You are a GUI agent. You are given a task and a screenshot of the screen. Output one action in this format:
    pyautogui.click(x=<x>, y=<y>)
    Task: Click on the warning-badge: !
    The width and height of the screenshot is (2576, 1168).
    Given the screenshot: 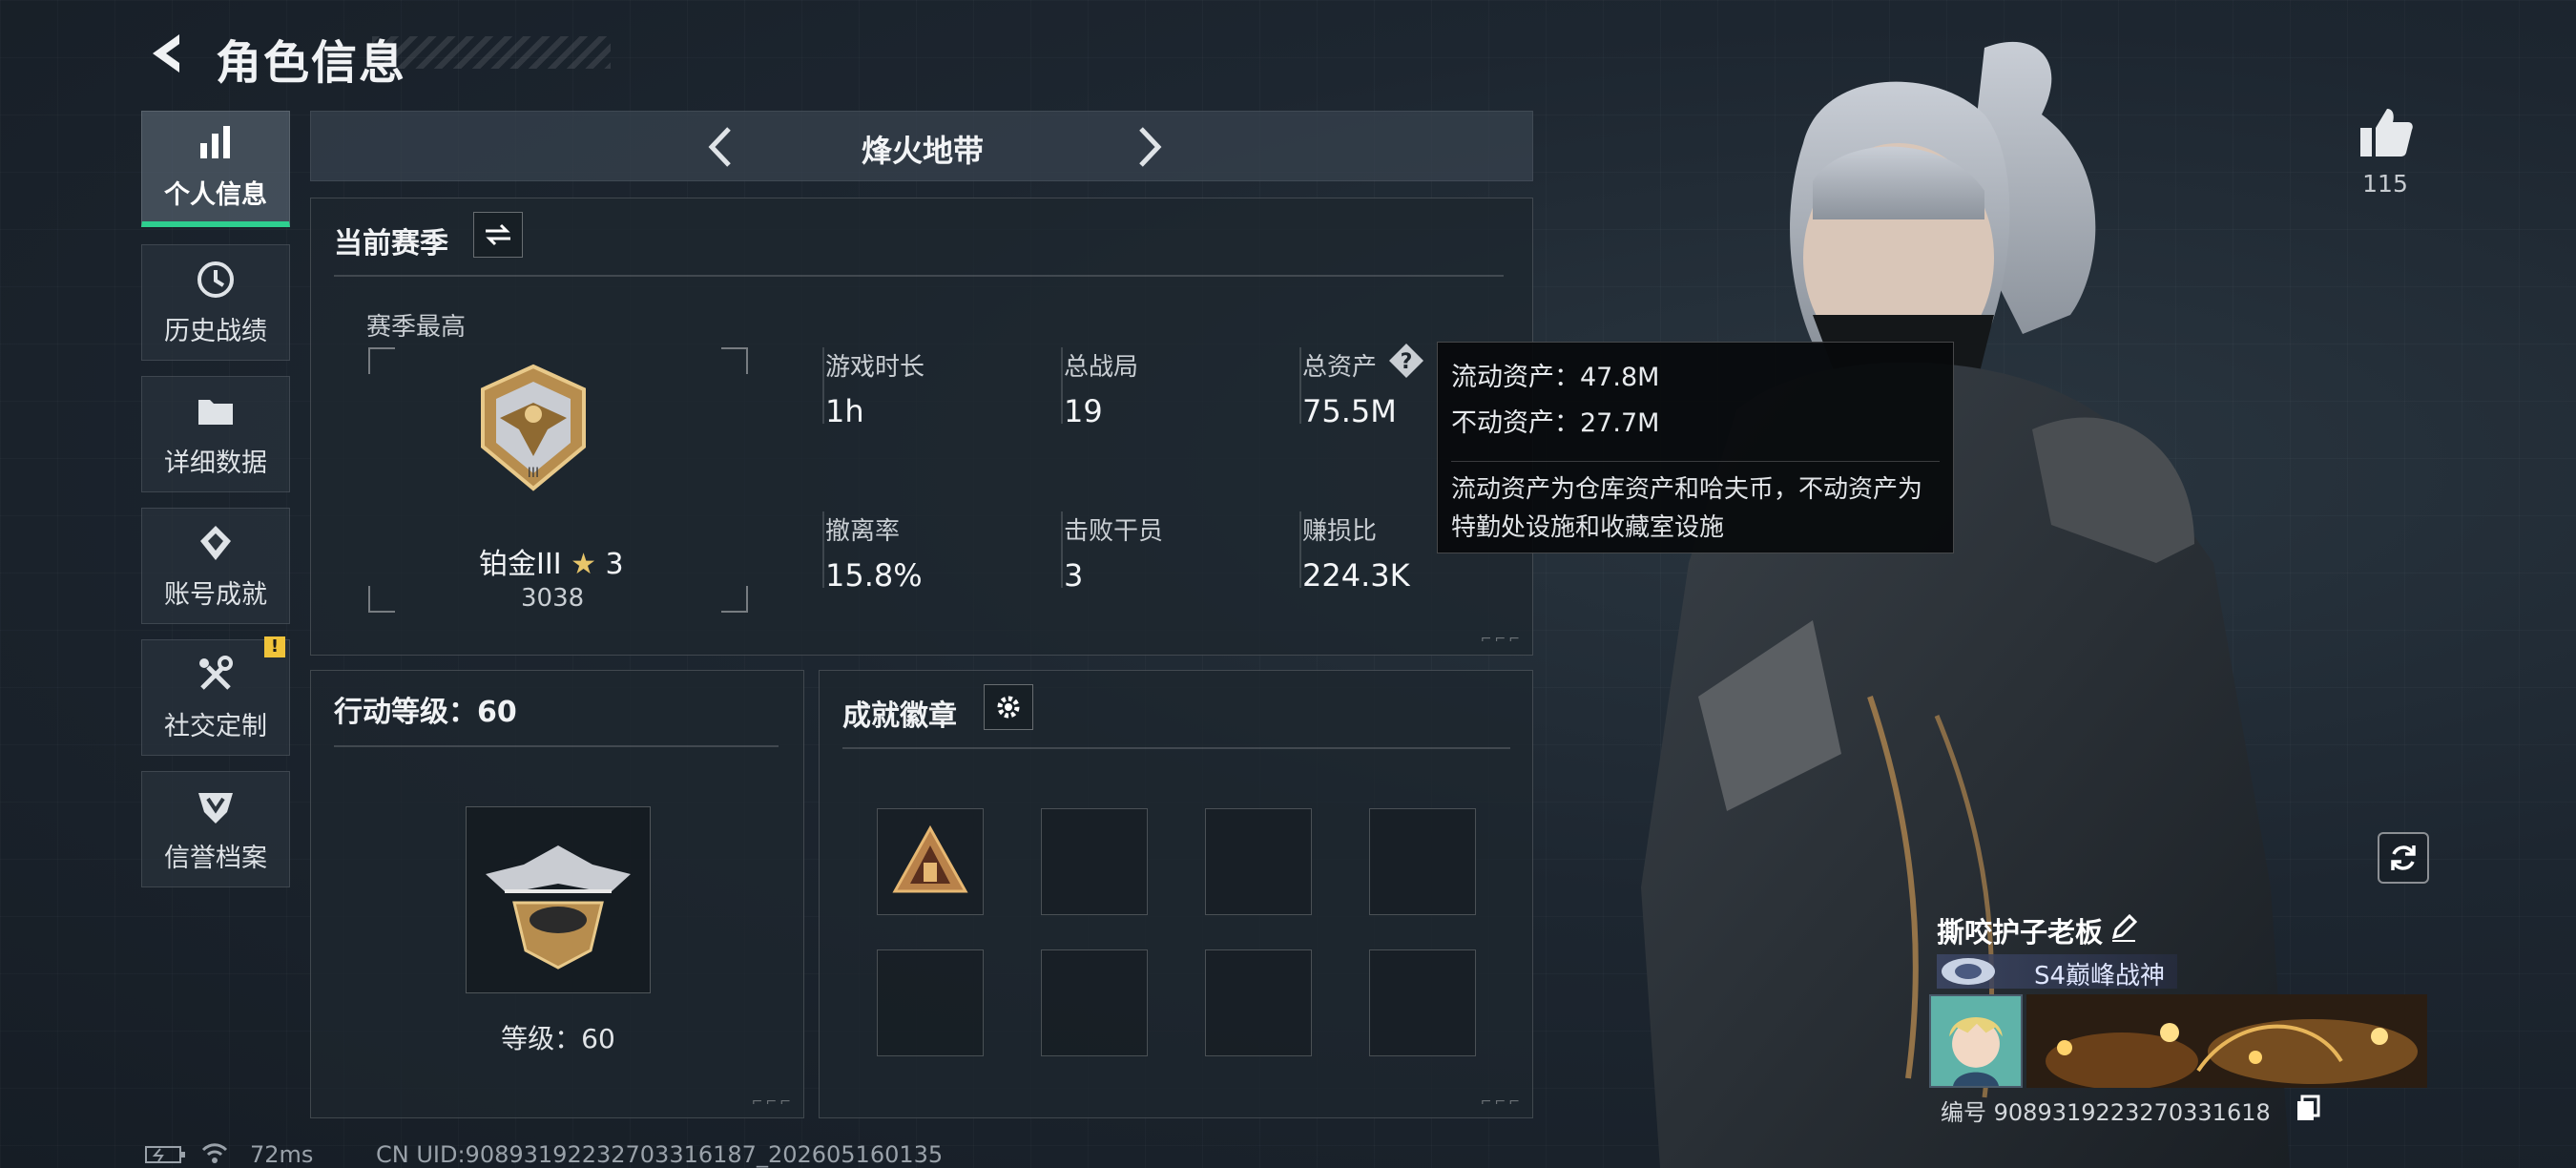 What is the action you would take?
    pyautogui.click(x=274, y=646)
    